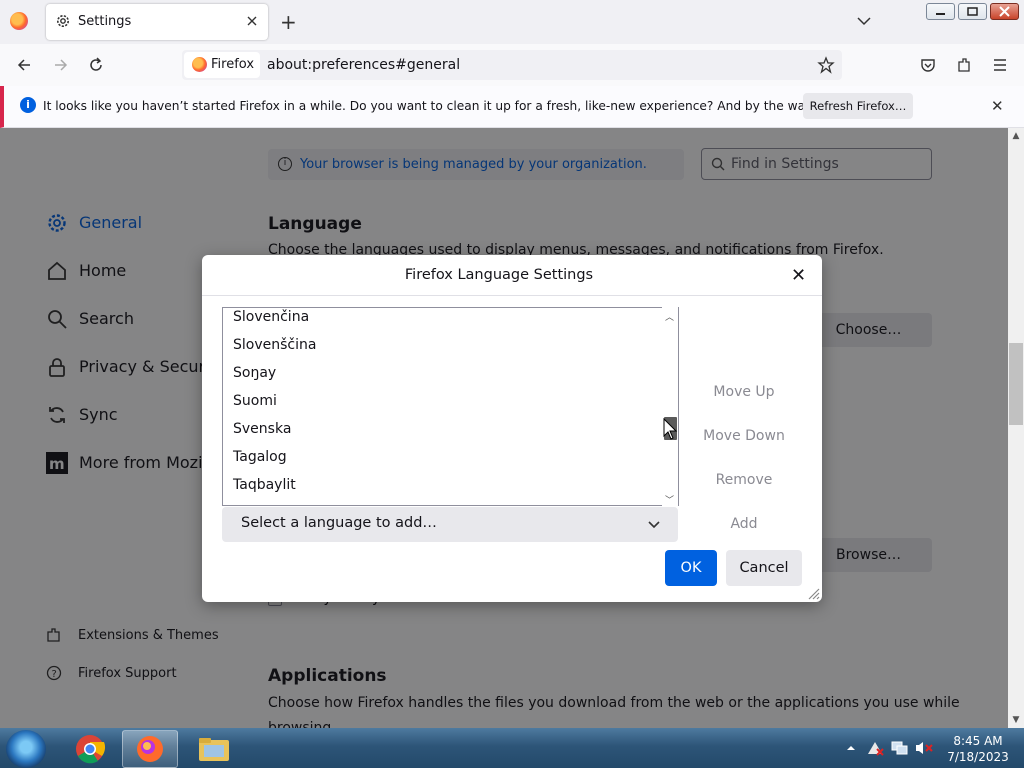 Image resolution: width=1024 pixels, height=768 pixels. What do you see at coordinates (19, 21) in the screenshot?
I see `firefox-view-icon` at bounding box center [19, 21].